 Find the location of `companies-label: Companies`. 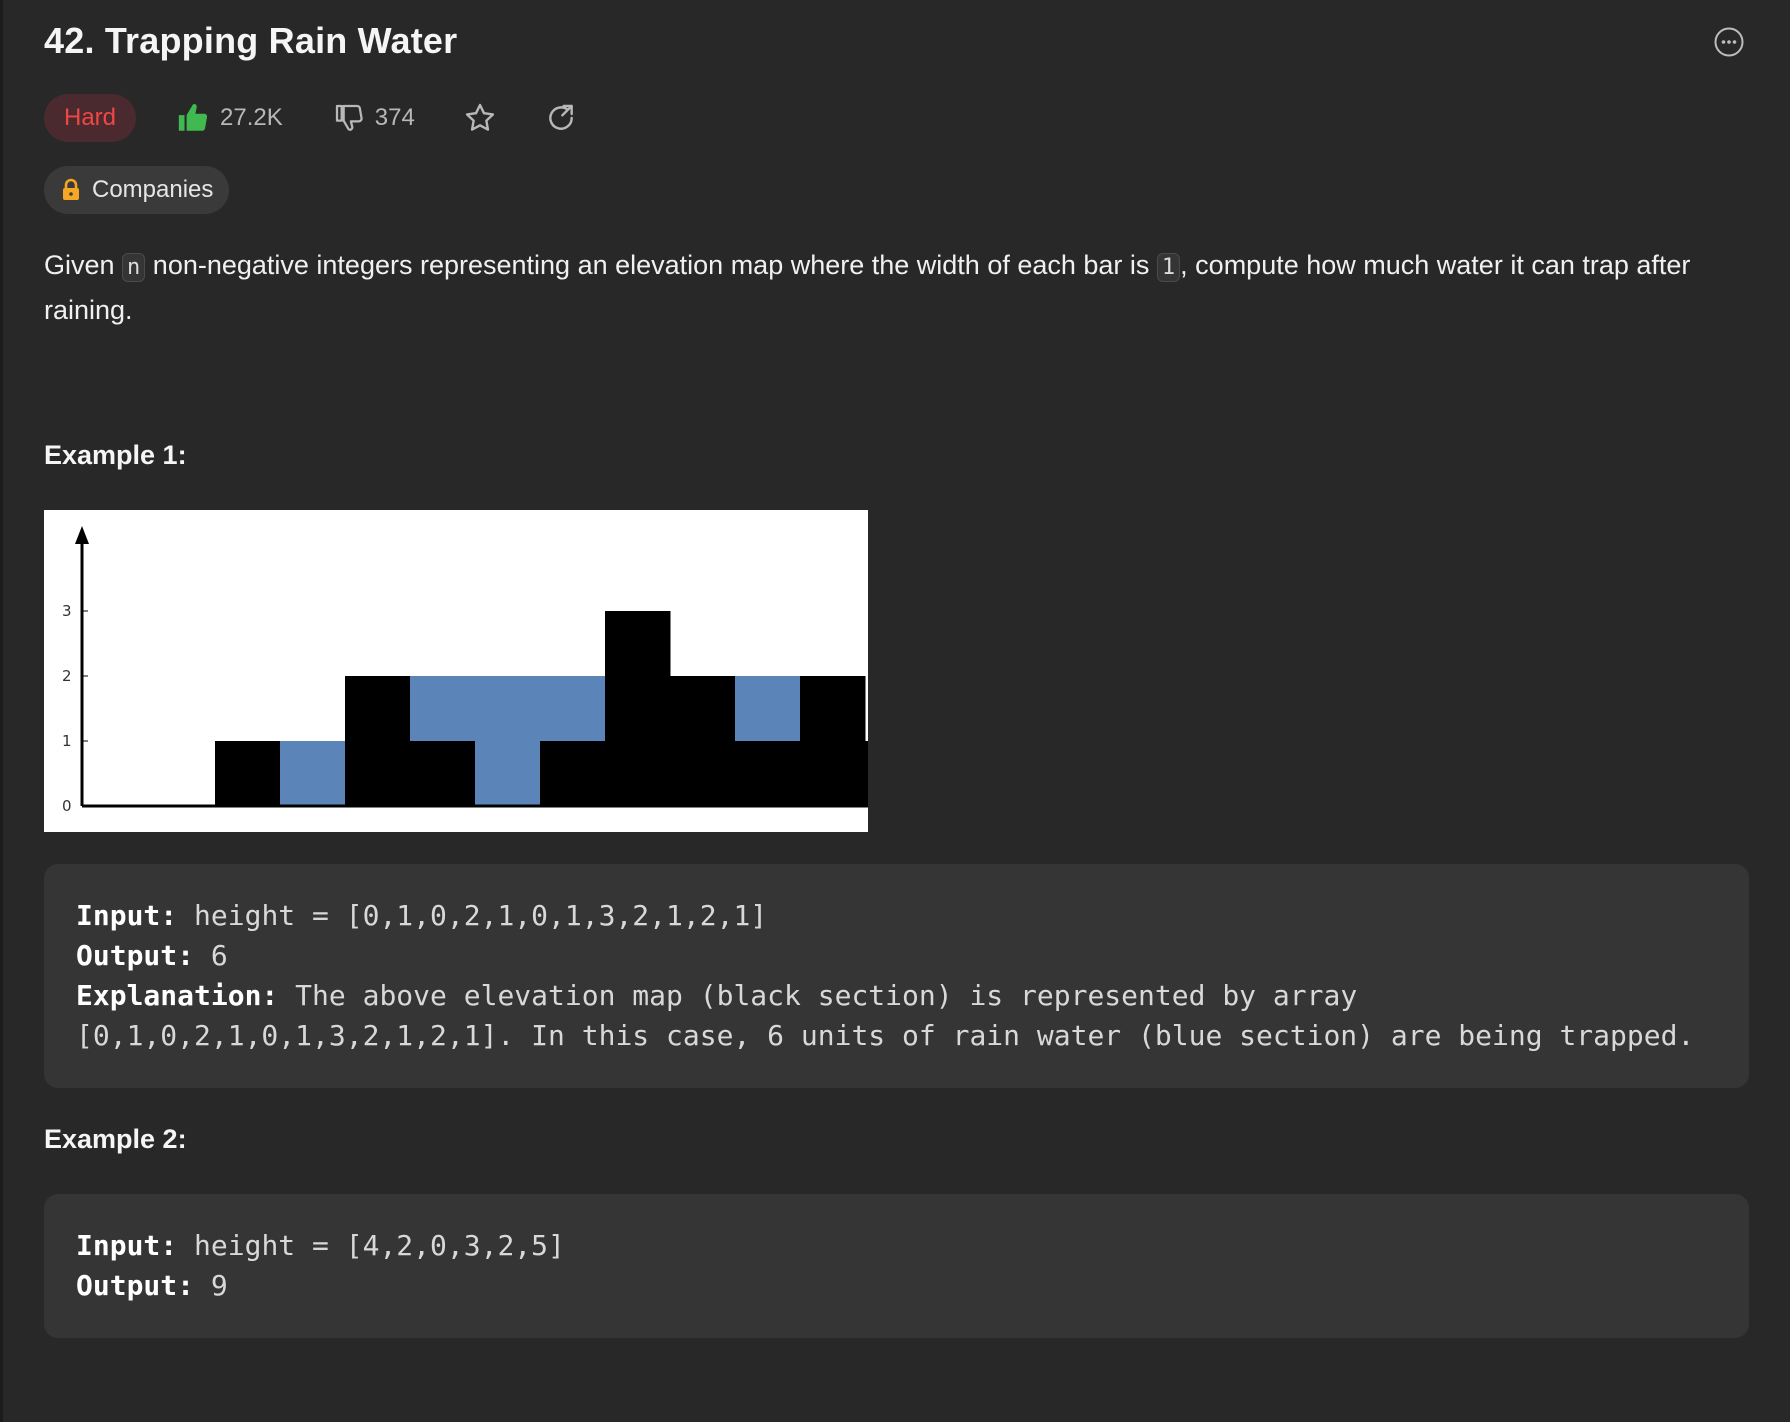

companies-label: Companies is located at coordinates (153, 189).